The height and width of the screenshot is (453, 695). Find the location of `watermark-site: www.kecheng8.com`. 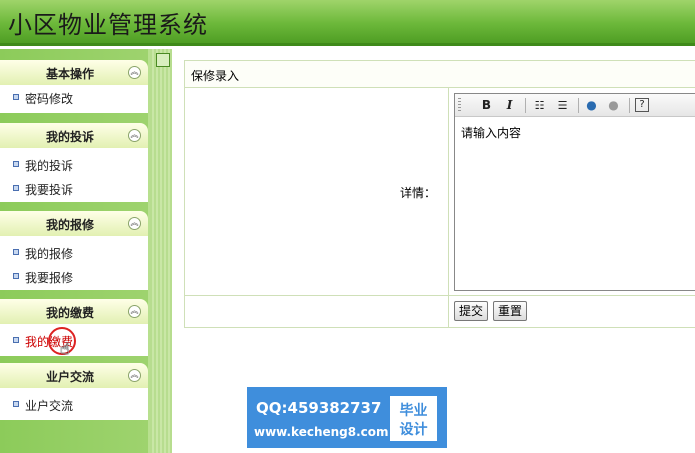

watermark-site: www.kecheng8.com is located at coordinates (321, 432).